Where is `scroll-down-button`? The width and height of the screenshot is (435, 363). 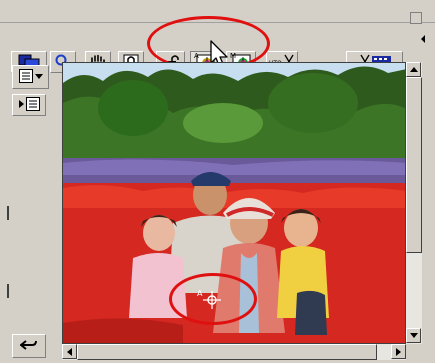 scroll-down-button is located at coordinates (413, 335).